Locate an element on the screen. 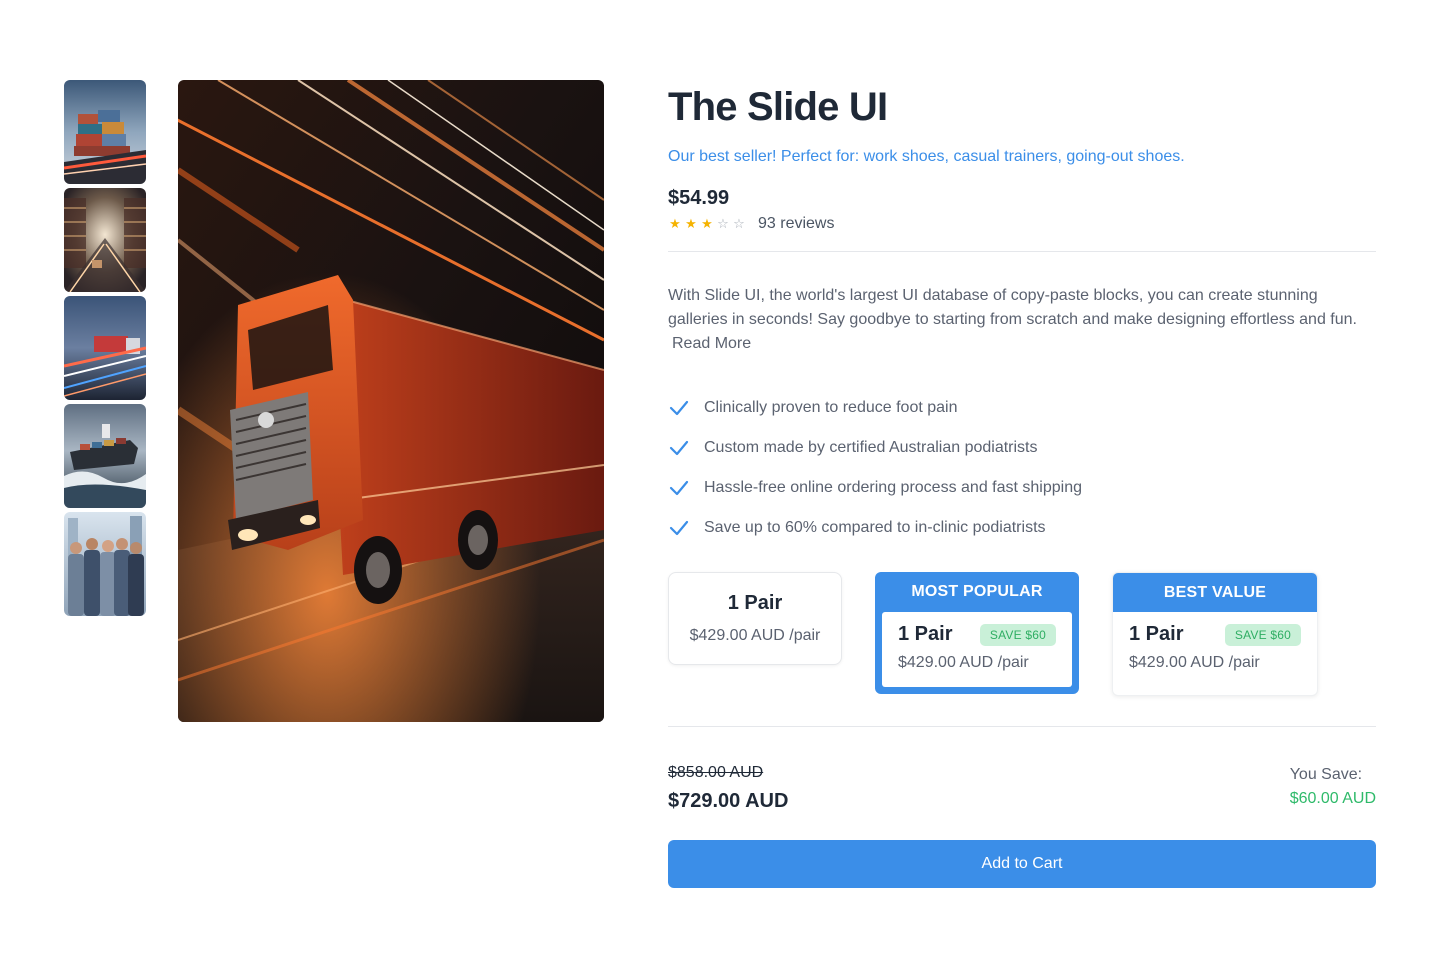 This screenshot has height=968, width=1440. rating: ★ ★ ★ ☆ ☆ 93 reviews is located at coordinates (1022, 224).